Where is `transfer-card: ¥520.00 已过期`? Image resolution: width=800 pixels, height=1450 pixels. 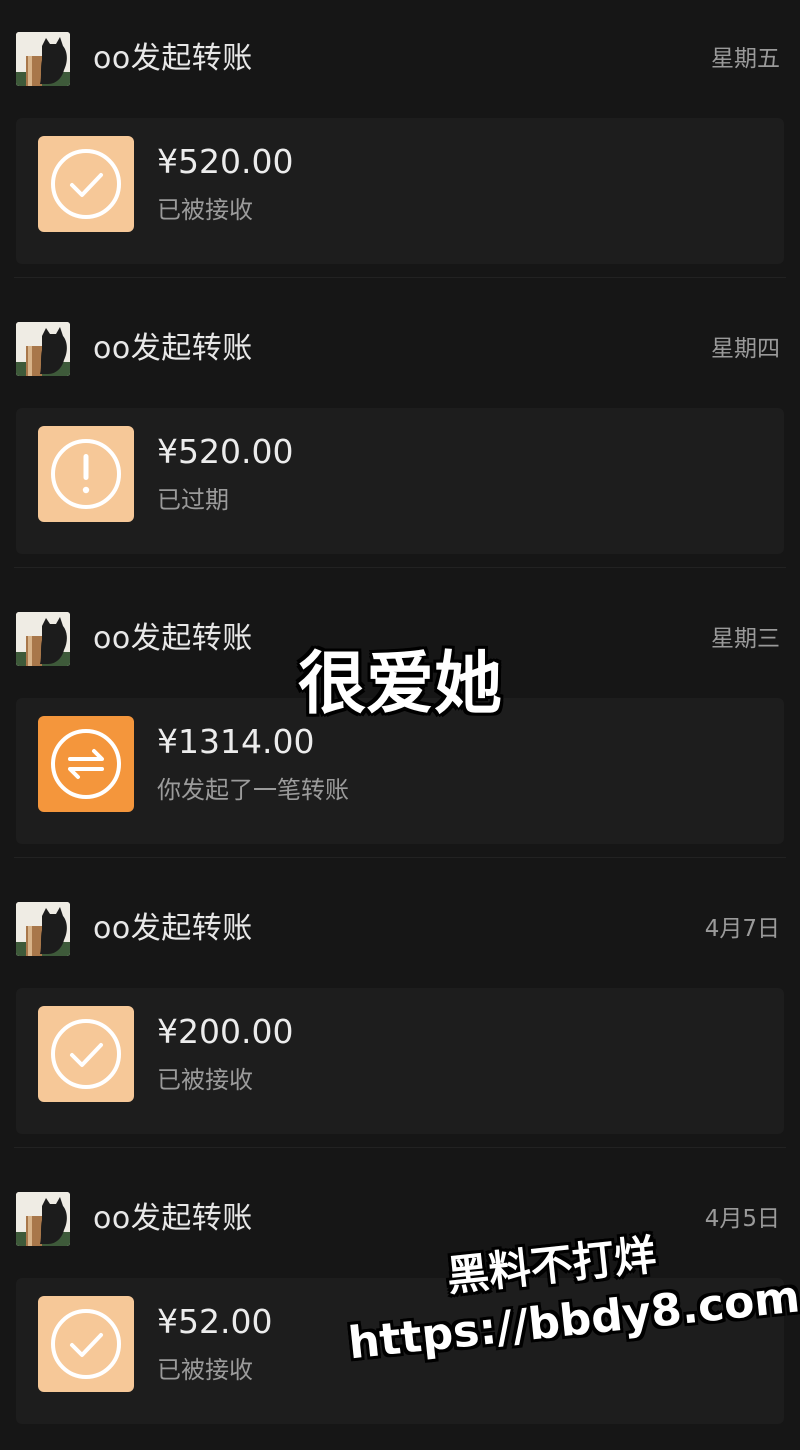 transfer-card: ¥520.00 已过期 is located at coordinates (400, 481).